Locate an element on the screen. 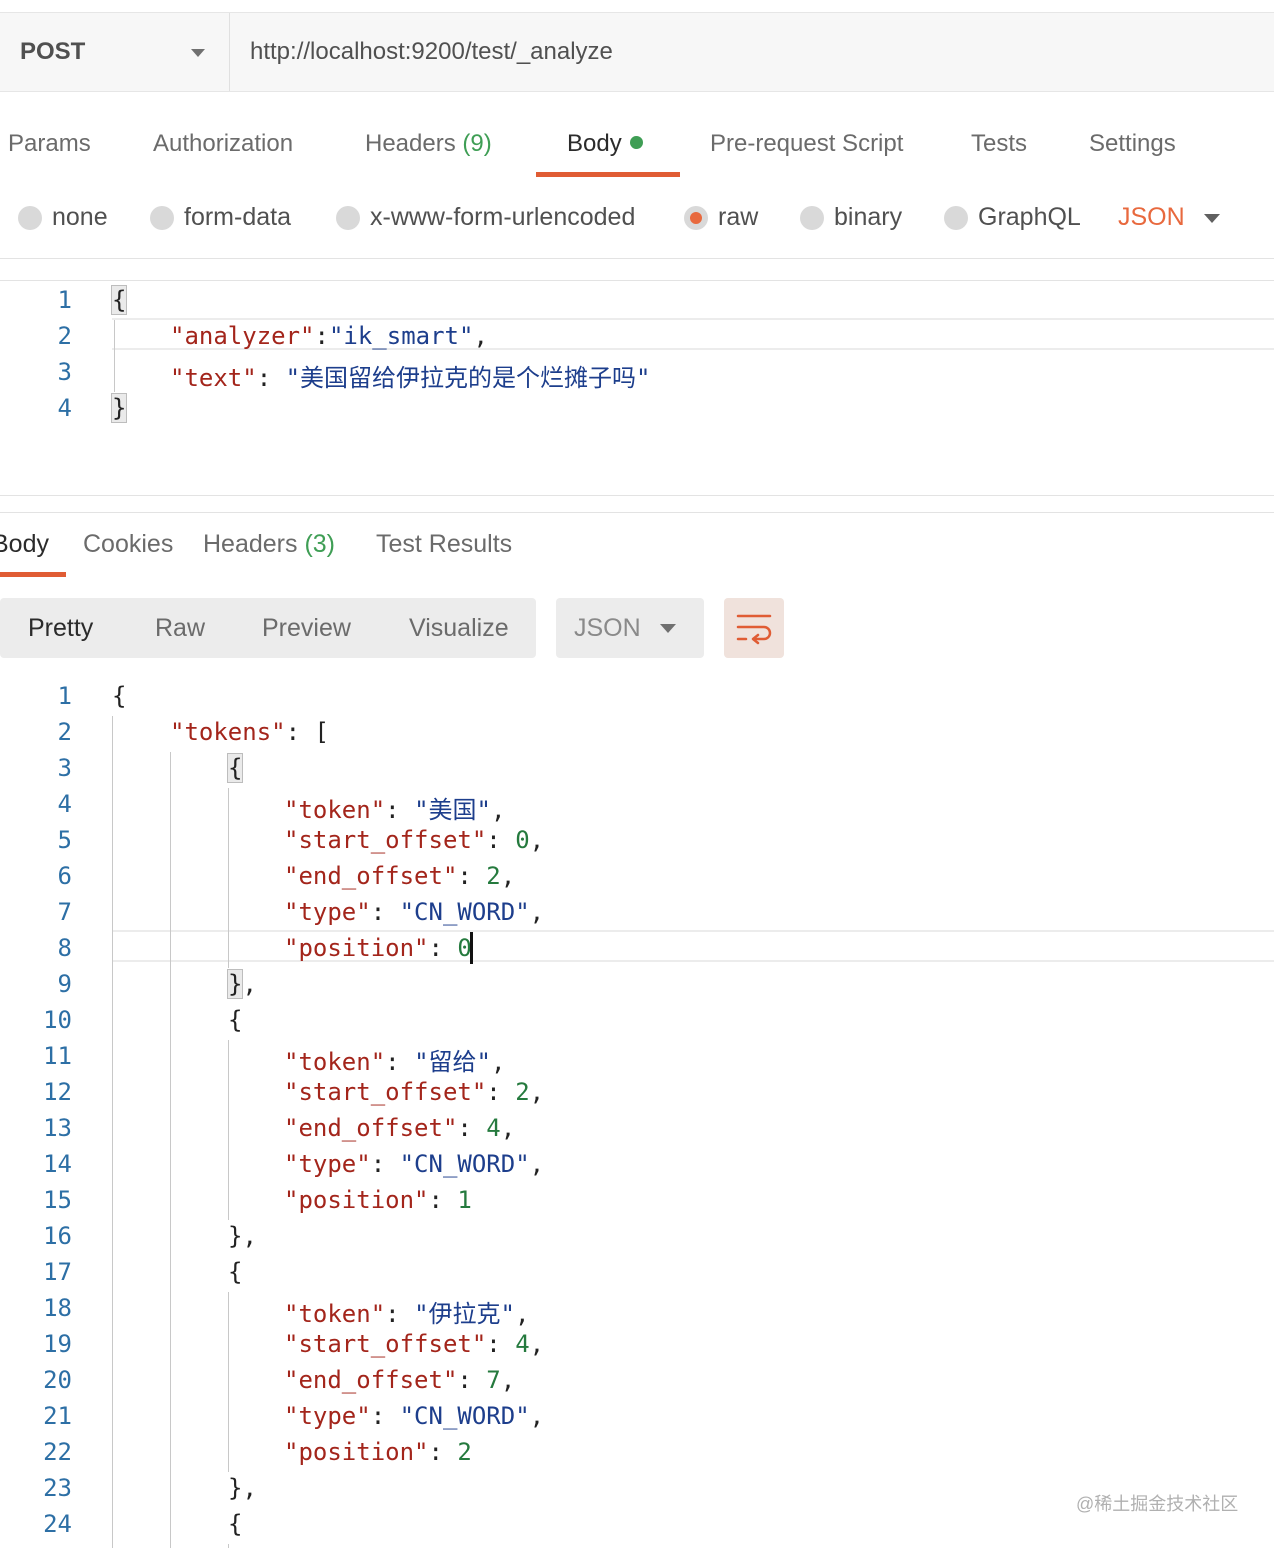  pretty-button: Pretty is located at coordinates (60, 628).